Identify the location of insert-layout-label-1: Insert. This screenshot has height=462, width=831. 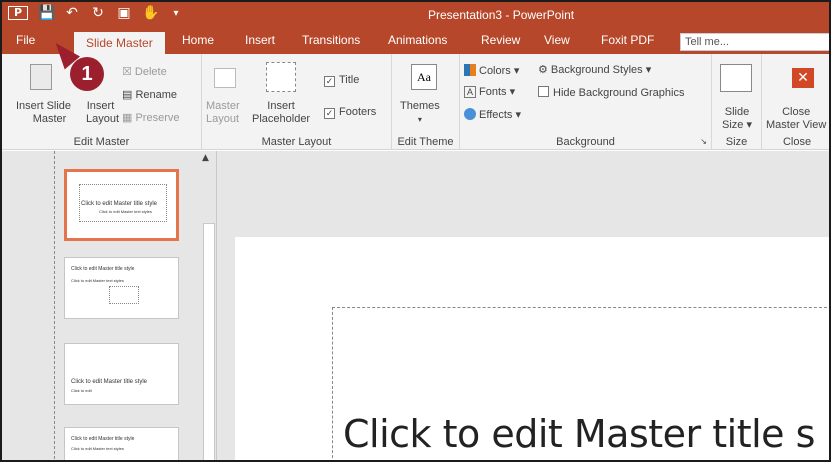
(100, 106).